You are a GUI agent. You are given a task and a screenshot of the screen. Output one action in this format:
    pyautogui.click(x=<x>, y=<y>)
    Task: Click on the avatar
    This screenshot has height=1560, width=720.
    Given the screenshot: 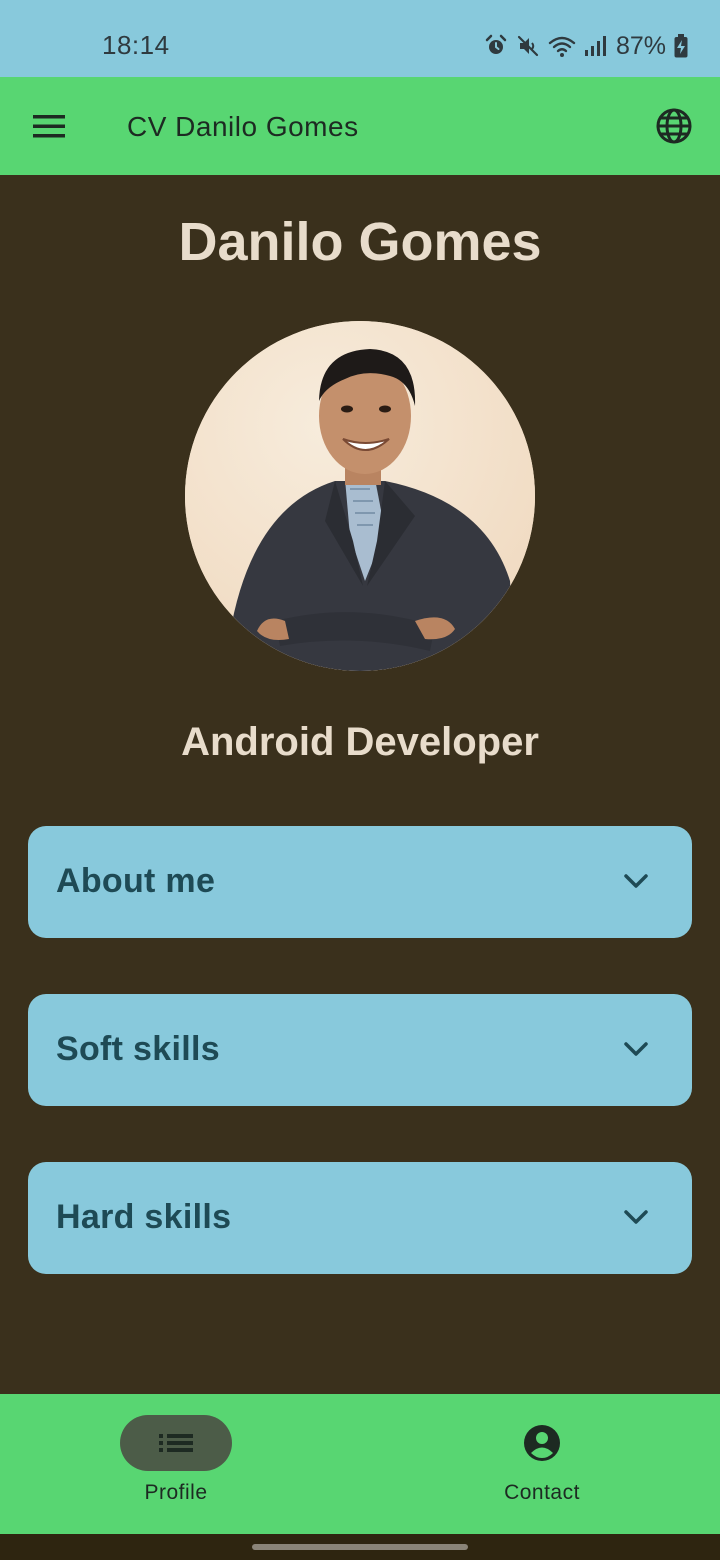 What is the action you would take?
    pyautogui.click(x=360, y=496)
    